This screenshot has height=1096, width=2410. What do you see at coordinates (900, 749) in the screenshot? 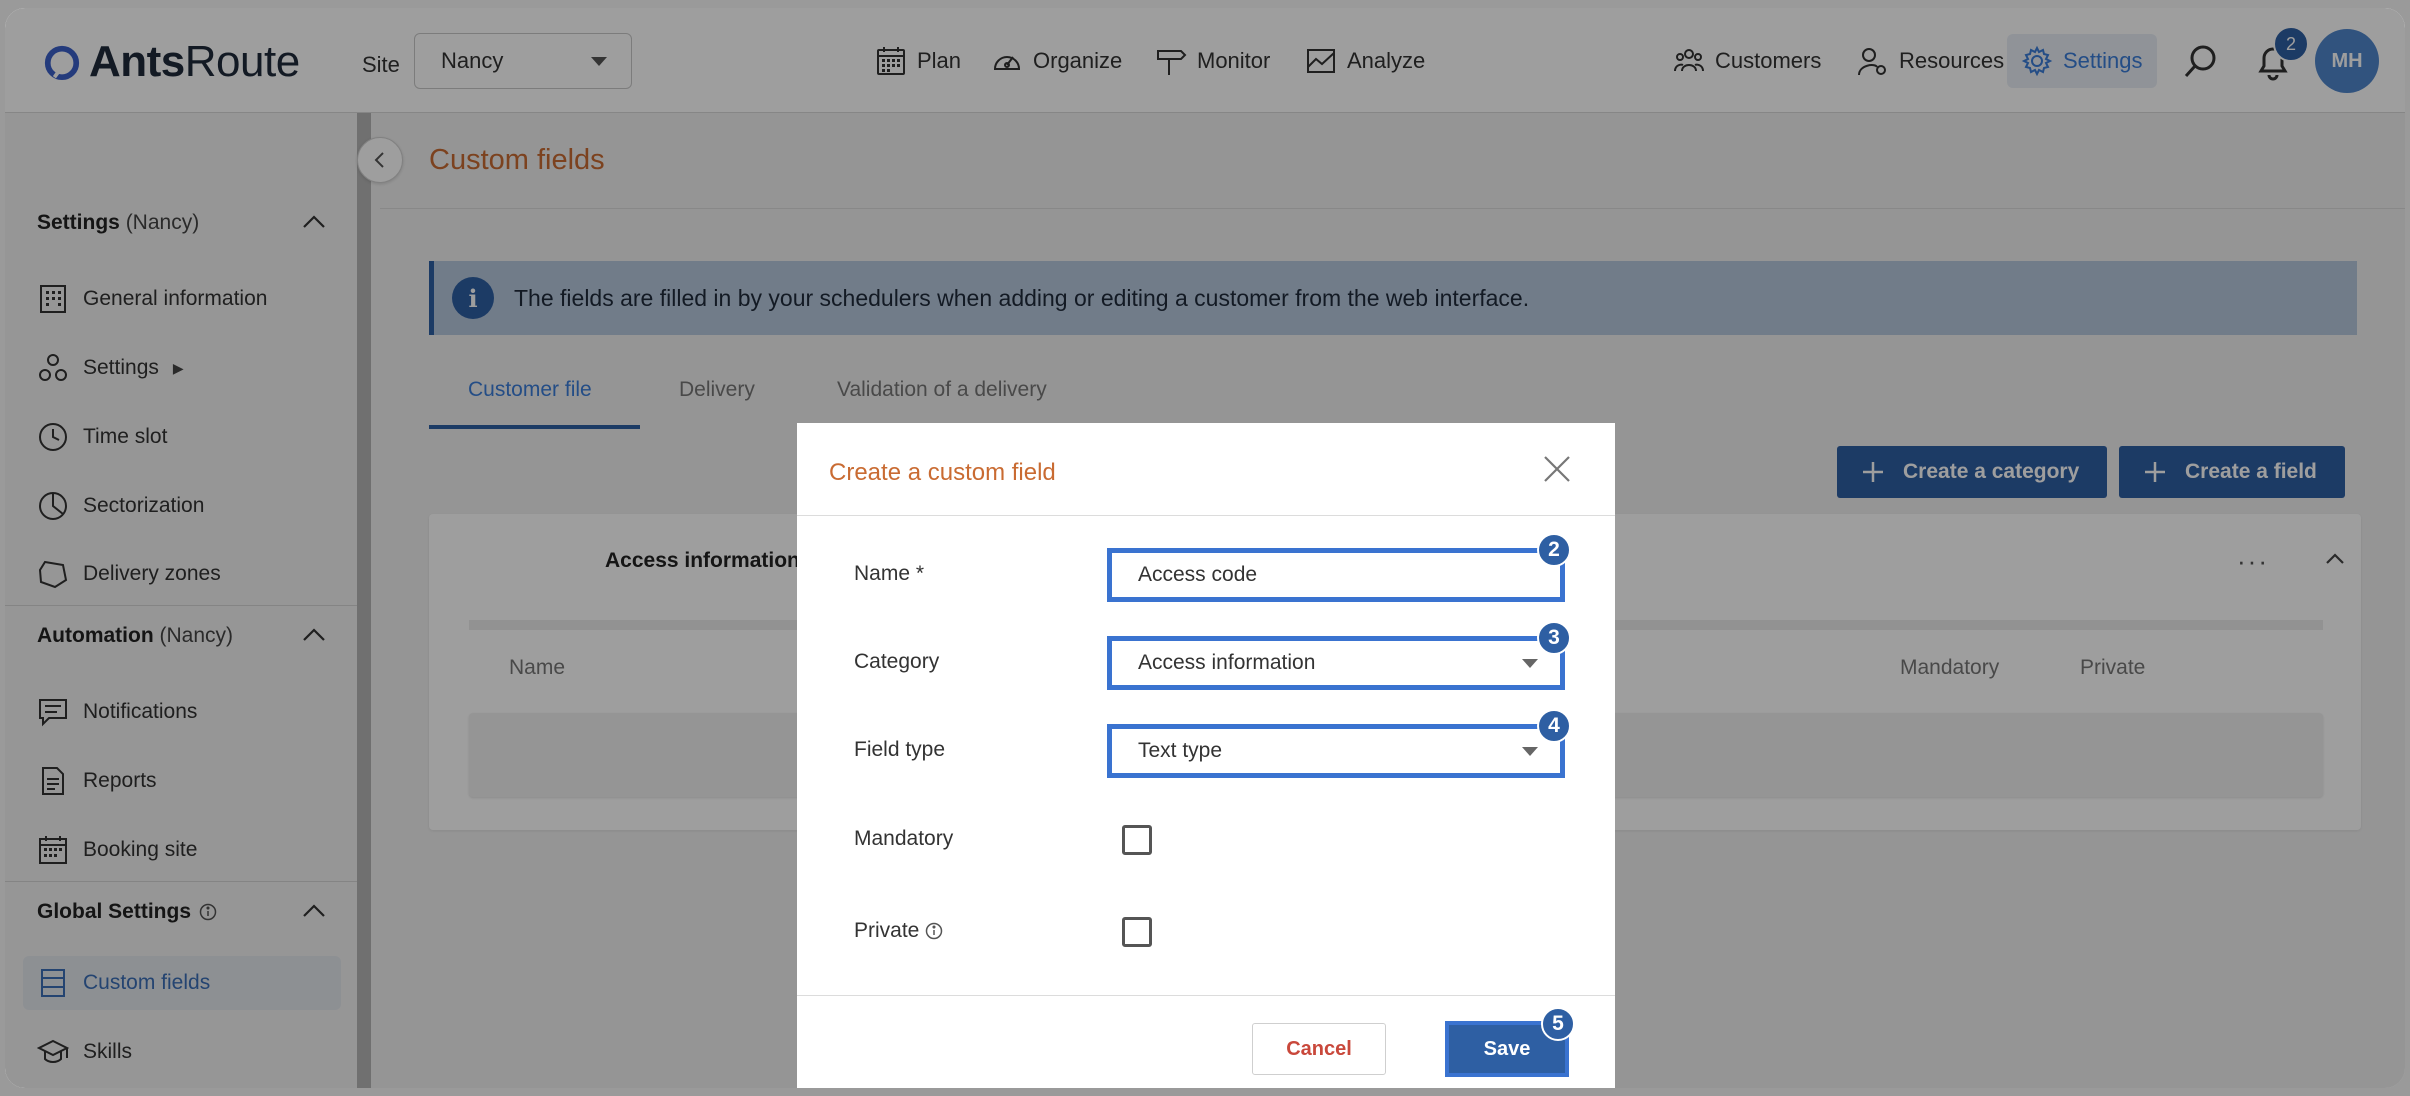
I see `field-type-label: Field type` at bounding box center [900, 749].